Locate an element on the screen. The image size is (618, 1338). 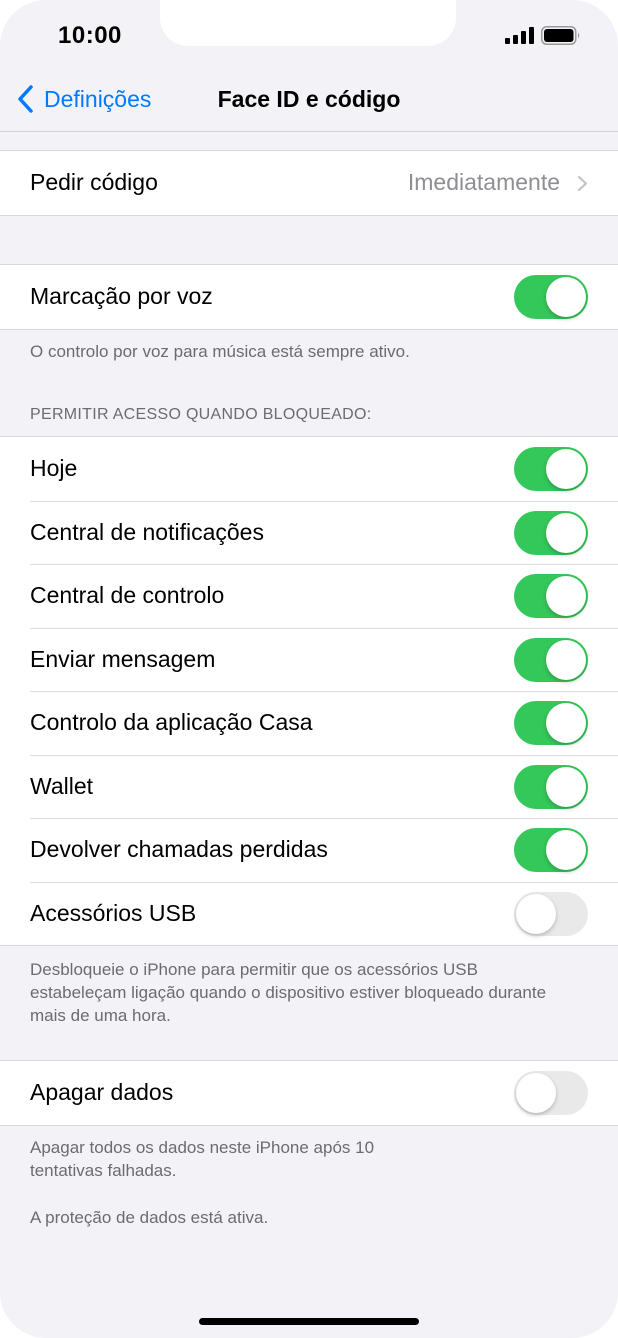
locked-access-header: PERMITIR ACESSO QUANDO BLOQUEADO: is located at coordinates (201, 414).